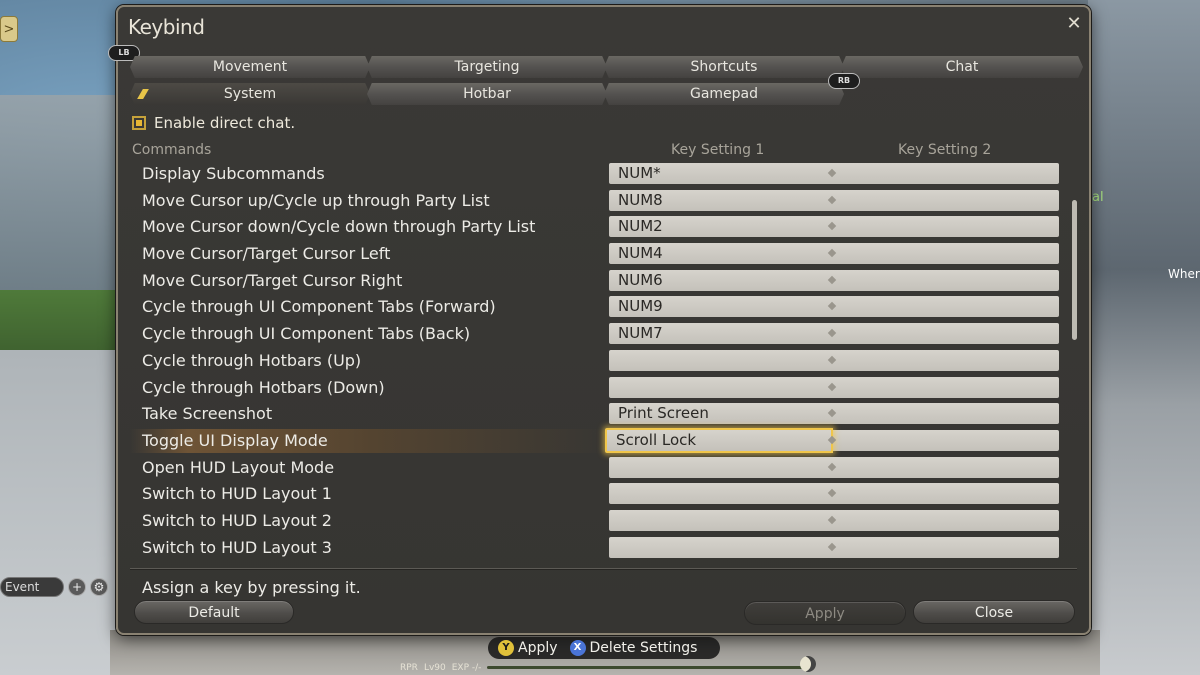 This screenshot has height=675, width=1200. Describe the element at coordinates (720, 334) in the screenshot. I see `key-setting-1-slot: NUM7` at that location.